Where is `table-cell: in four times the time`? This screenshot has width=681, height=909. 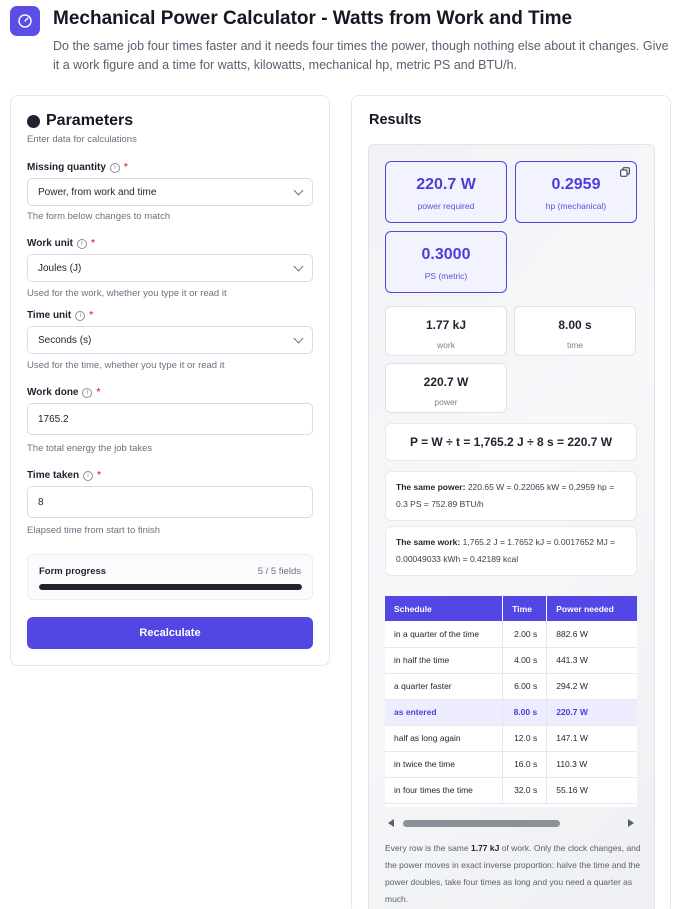
table-cell: in four times the time is located at coordinates (444, 790).